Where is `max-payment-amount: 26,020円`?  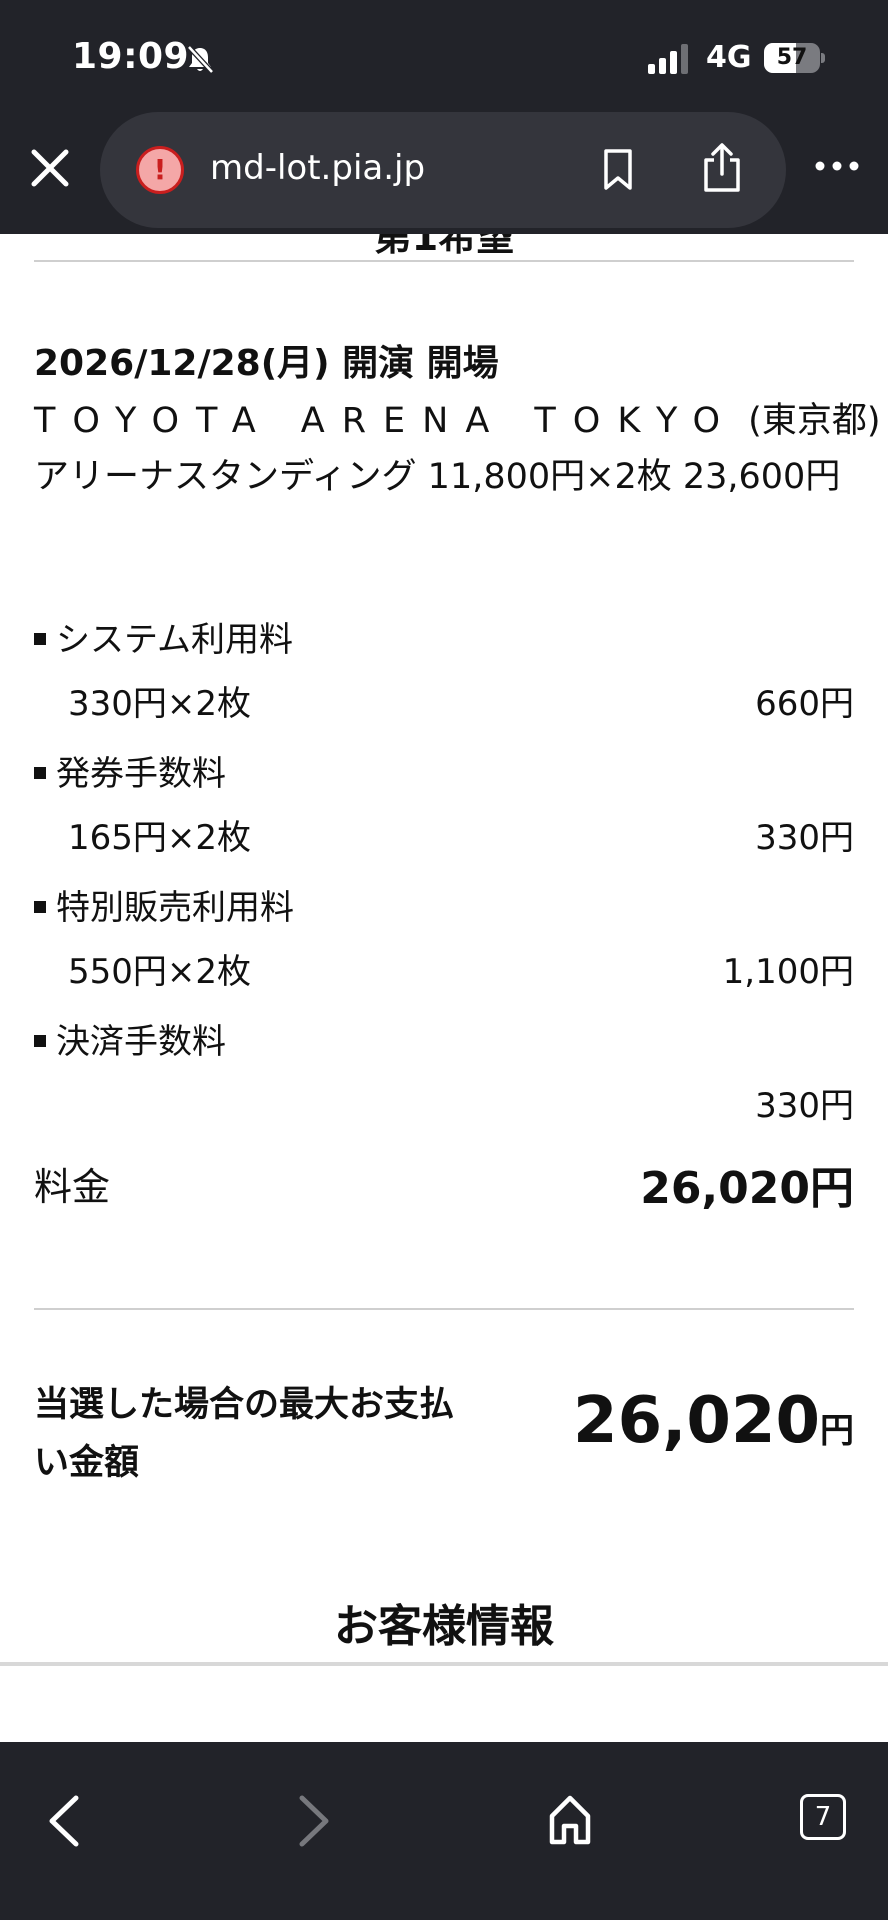
max-payment-amount: 26,020円 is located at coordinates (713, 1421).